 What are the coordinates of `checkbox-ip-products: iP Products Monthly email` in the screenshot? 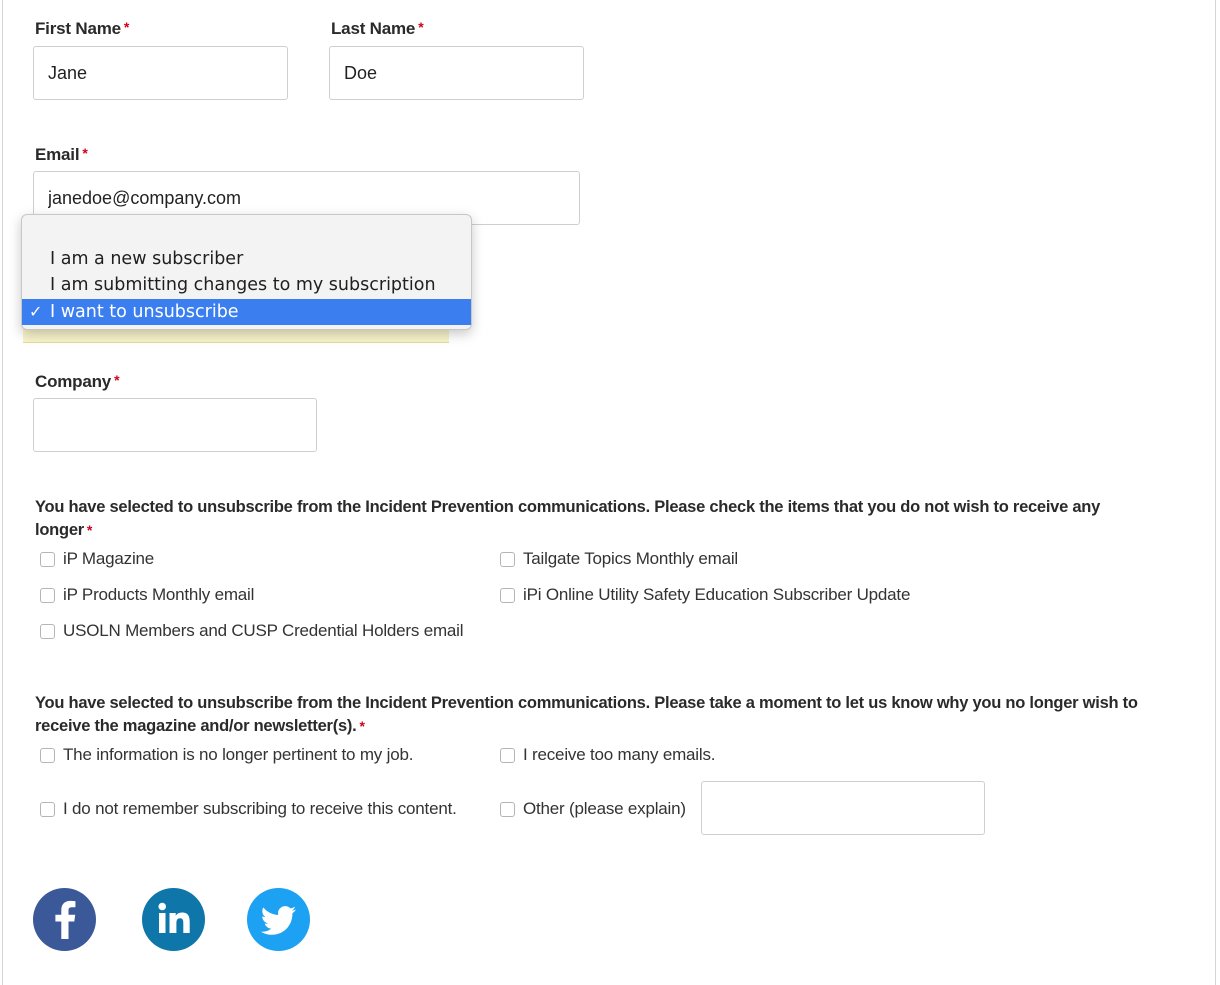 It's located at (147, 595).